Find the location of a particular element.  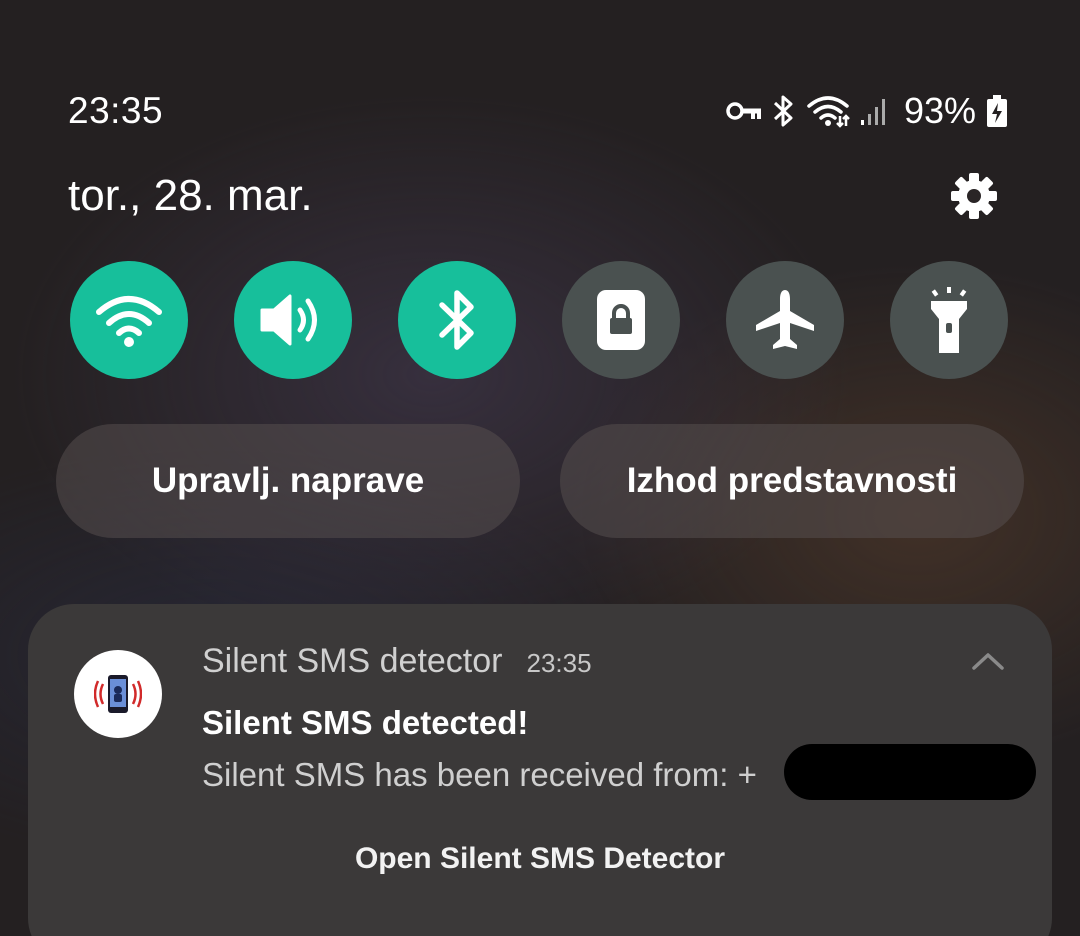

status-icons: 93% is located at coordinates (867, 111).